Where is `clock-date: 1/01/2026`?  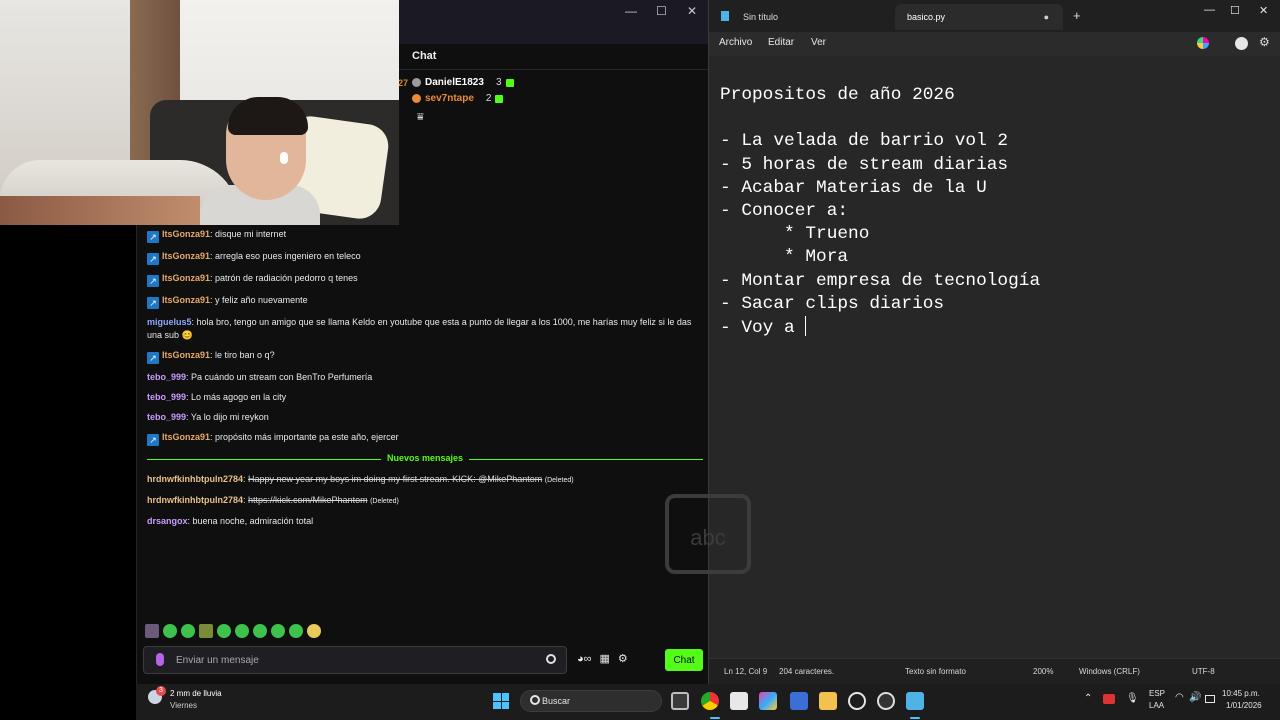
clock-date: 1/01/2026 is located at coordinates (1244, 705).